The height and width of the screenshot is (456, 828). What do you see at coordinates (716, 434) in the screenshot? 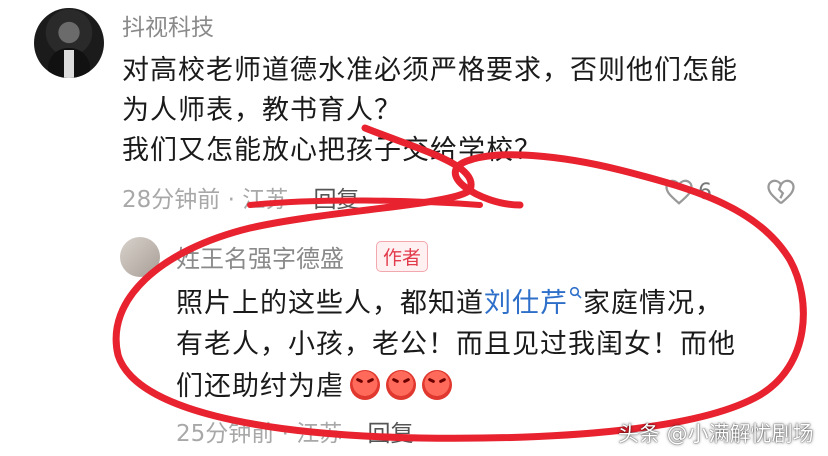
I see `watermark: 头条 @小满解忧剧场` at bounding box center [716, 434].